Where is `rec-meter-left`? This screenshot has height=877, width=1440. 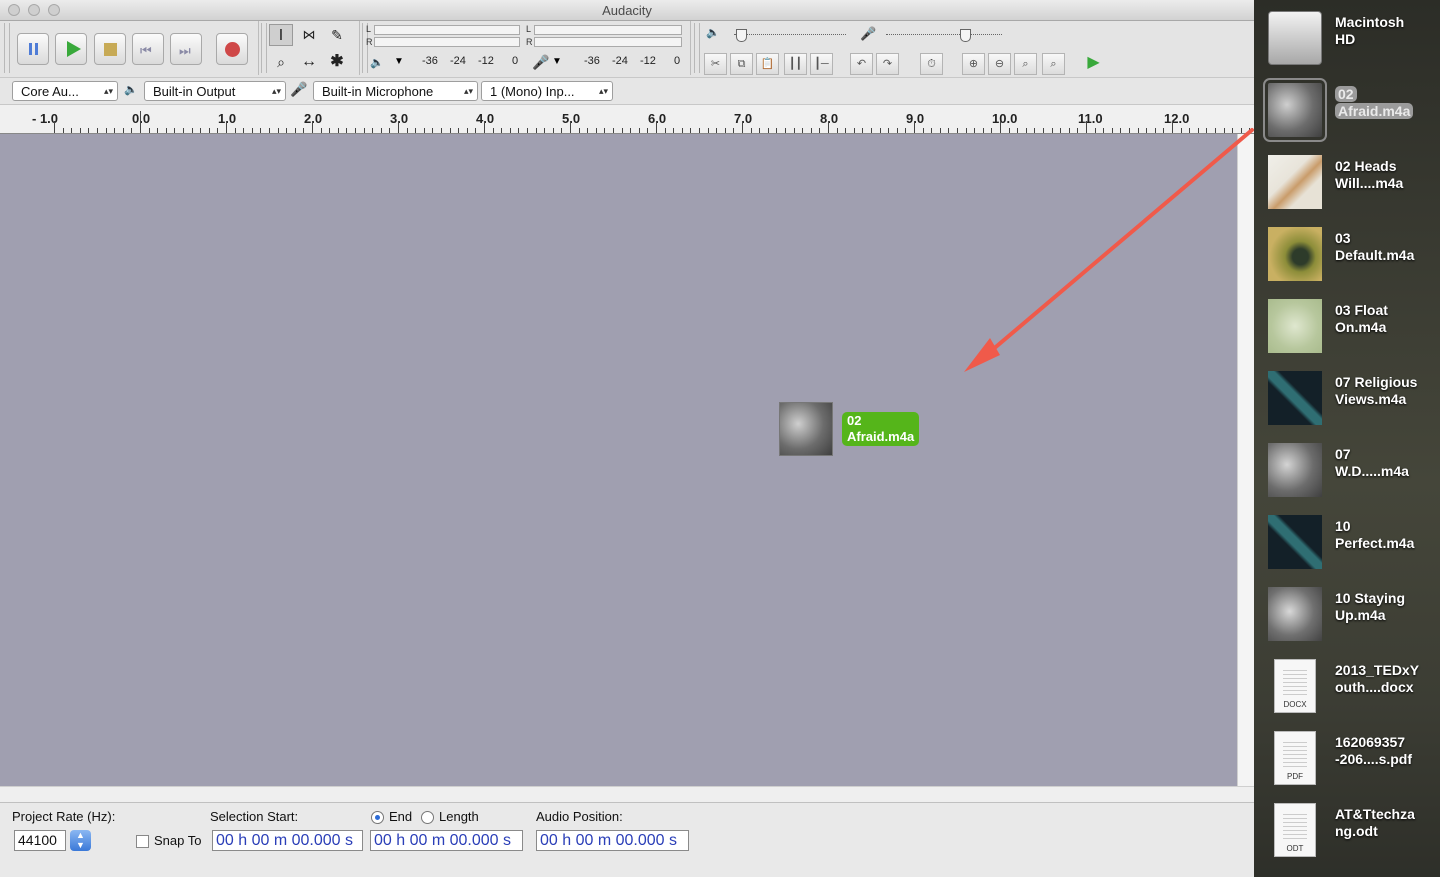 rec-meter-left is located at coordinates (608, 30).